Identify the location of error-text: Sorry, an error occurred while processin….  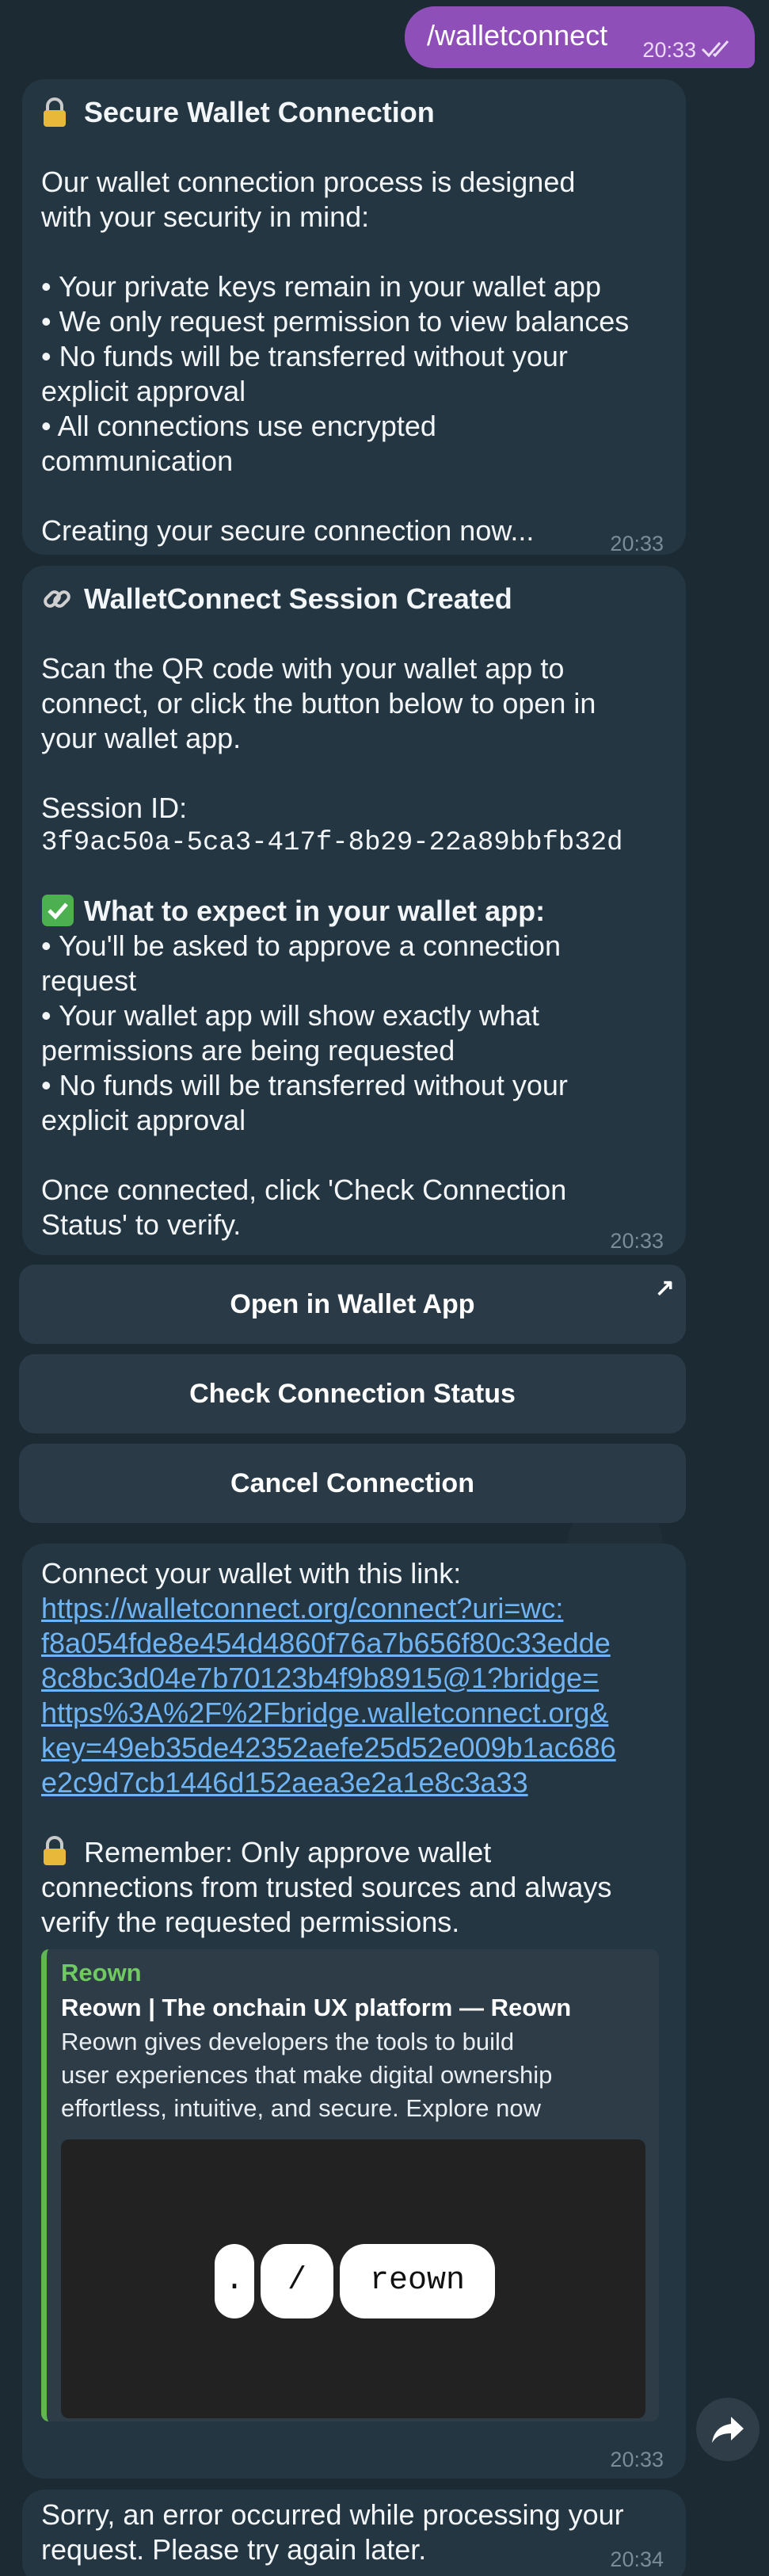
(332, 2514).